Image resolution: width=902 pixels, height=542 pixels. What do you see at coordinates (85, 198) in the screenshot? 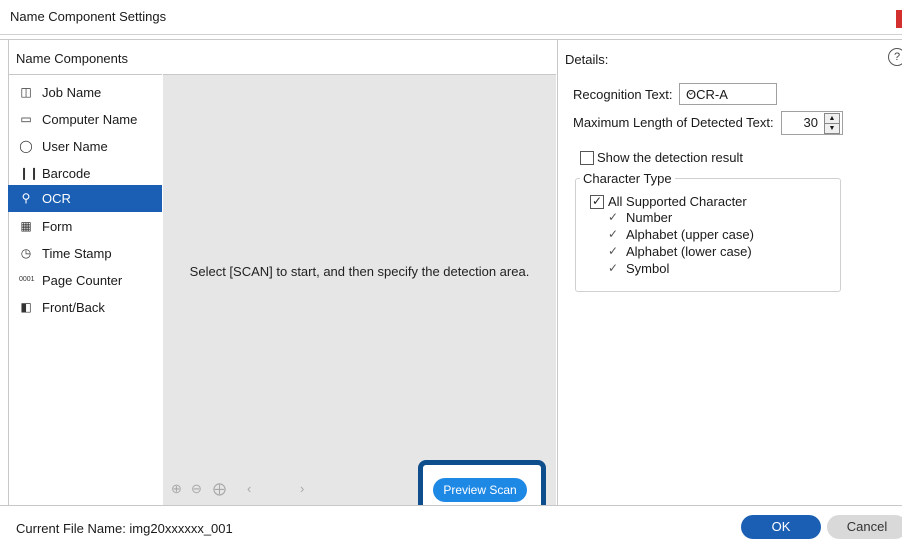
I see `component-item-ocr: ⚲ OCR` at bounding box center [85, 198].